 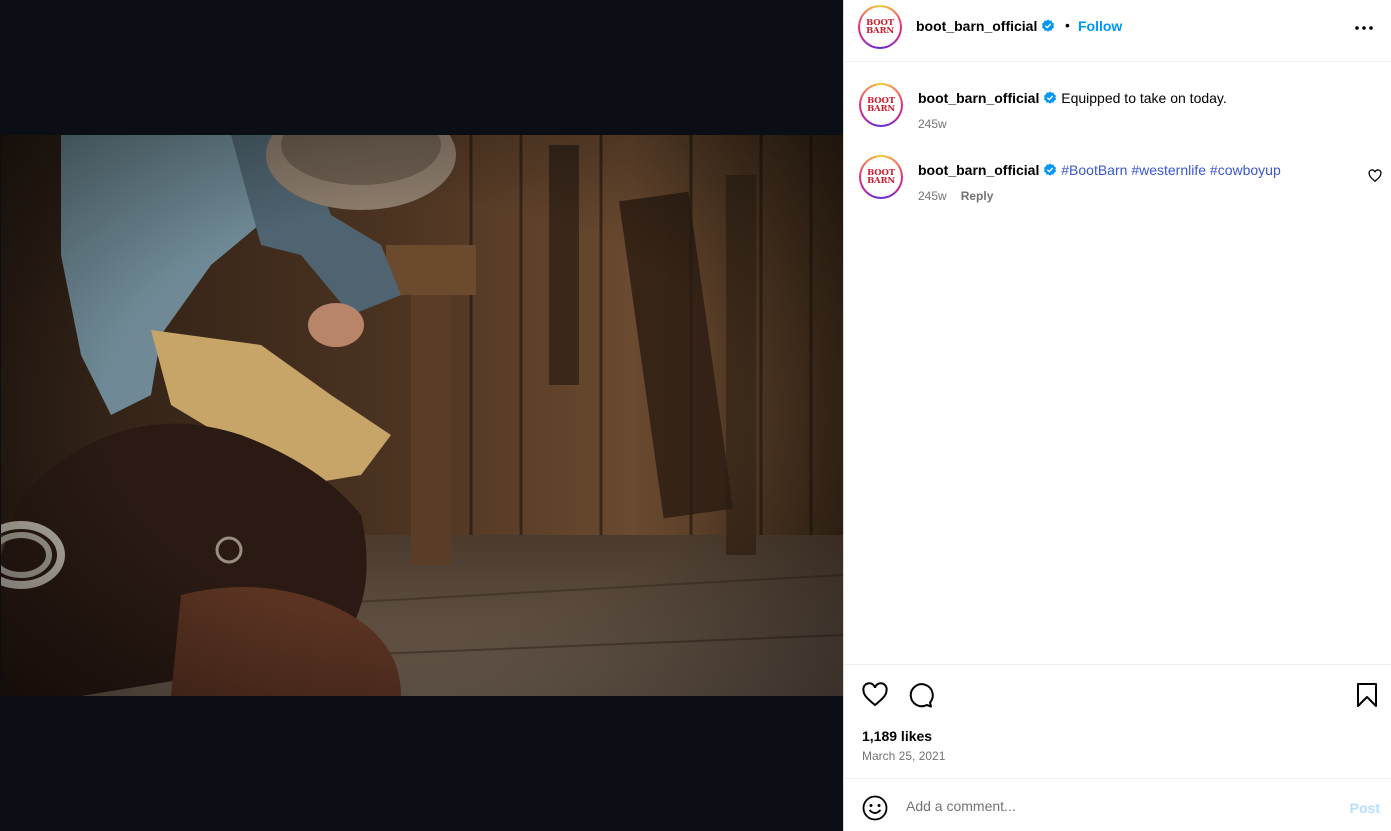 What do you see at coordinates (1367, 695) in the screenshot?
I see `bookmark-icon` at bounding box center [1367, 695].